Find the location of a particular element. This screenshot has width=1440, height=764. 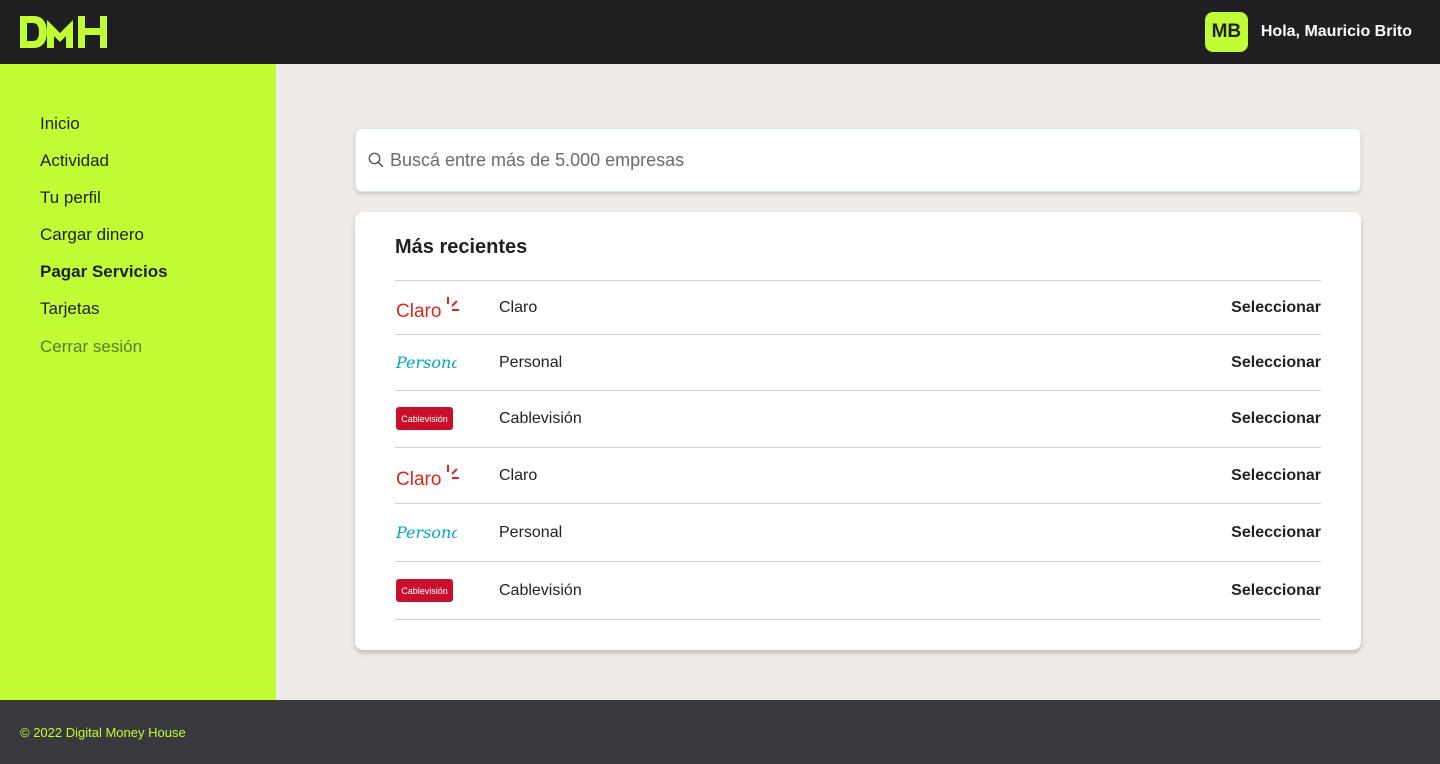

user-greeting: Hola, Mauricio Brito is located at coordinates (1336, 32).